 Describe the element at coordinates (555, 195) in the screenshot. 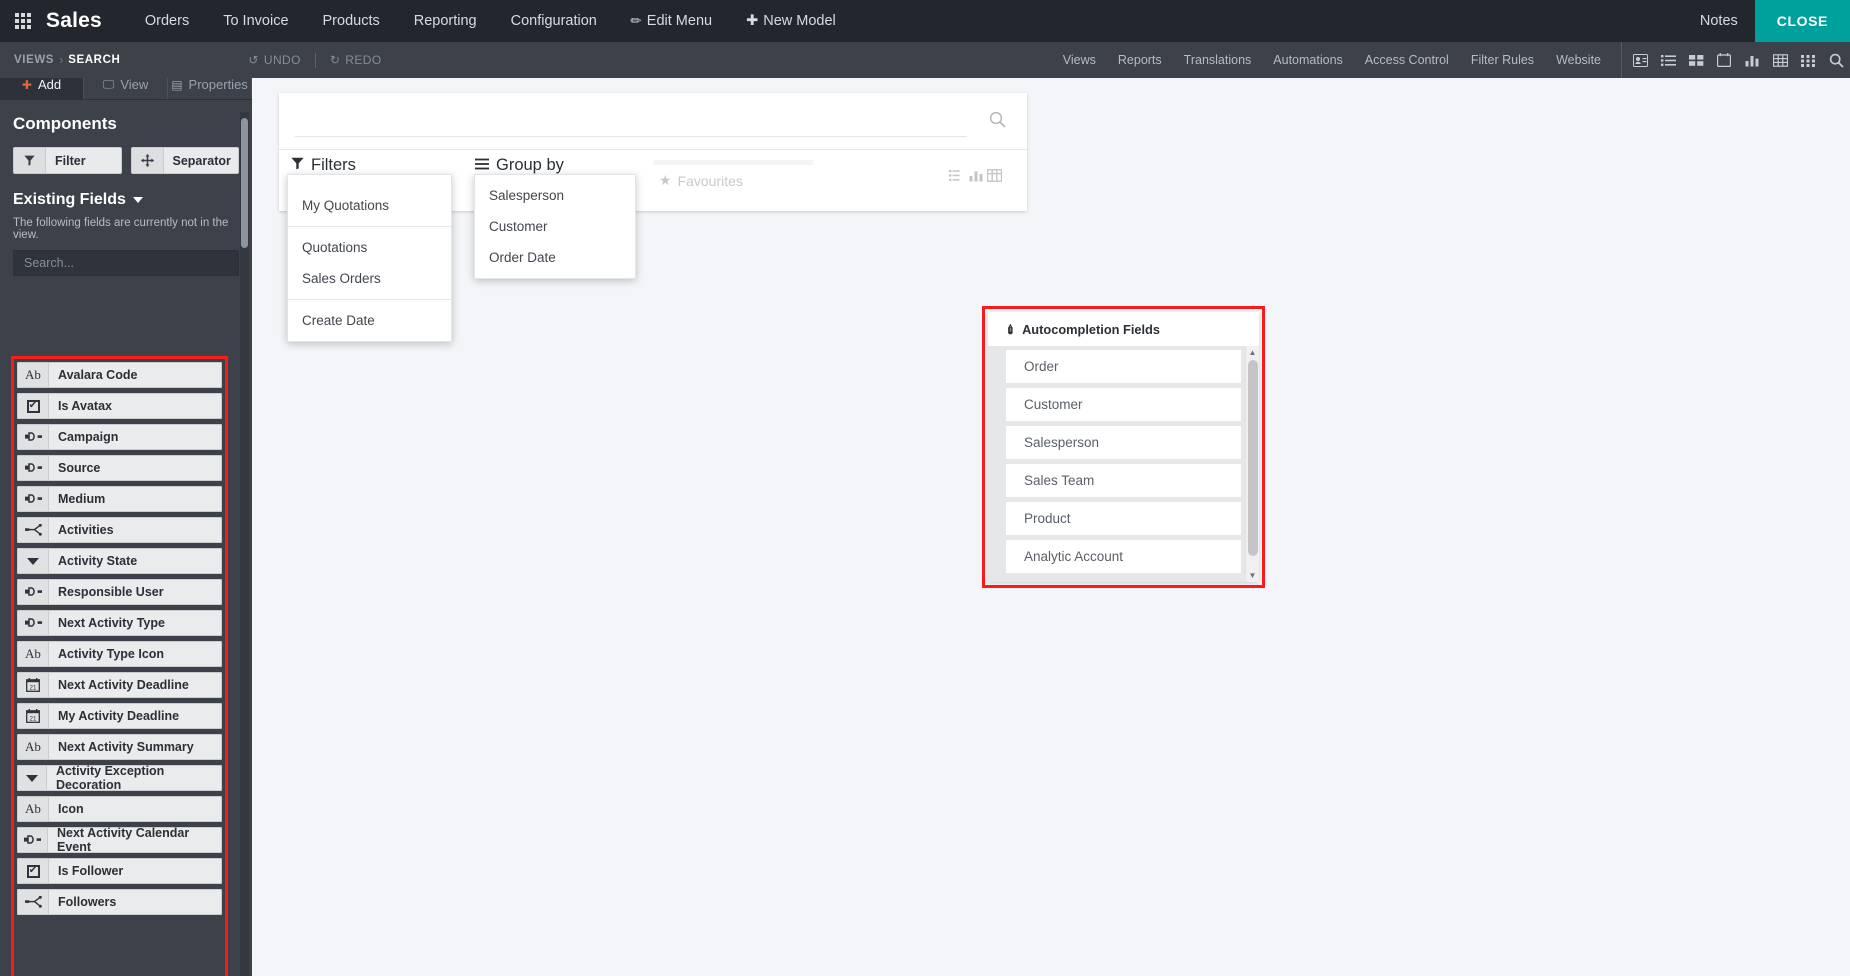

I see `group-by-item-salesperson: Salesperson` at that location.